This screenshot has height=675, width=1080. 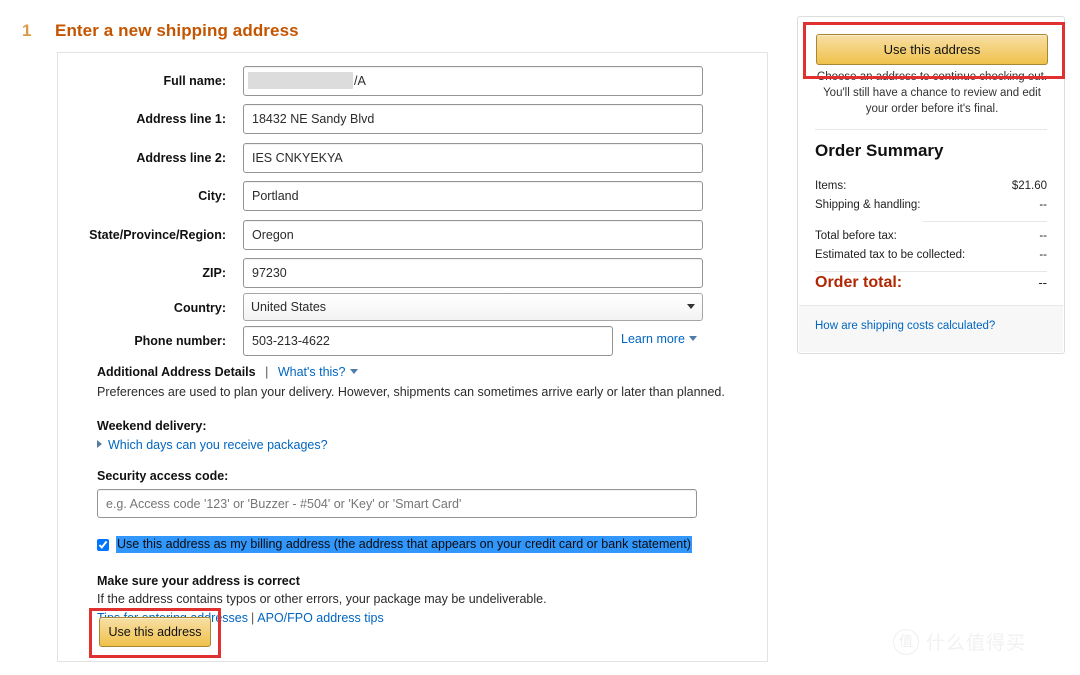 What do you see at coordinates (1043, 255) in the screenshot?
I see `summary-value-estimated-tax: --` at bounding box center [1043, 255].